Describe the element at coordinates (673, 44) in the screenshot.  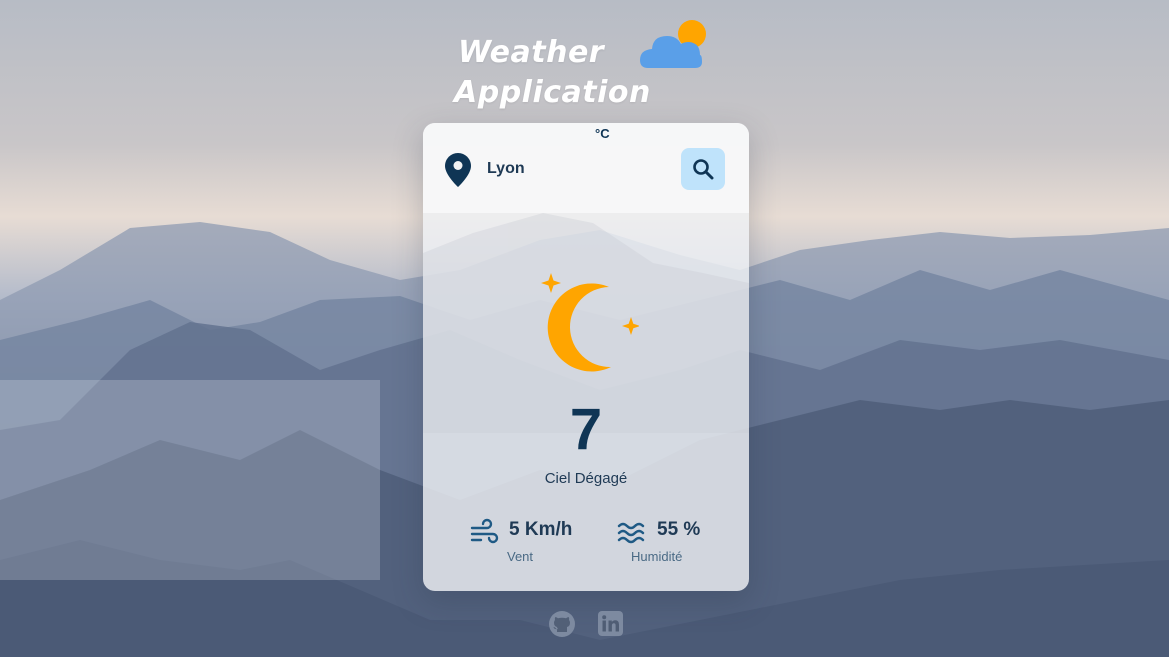
I see `cloud-sun-logo-icon` at that location.